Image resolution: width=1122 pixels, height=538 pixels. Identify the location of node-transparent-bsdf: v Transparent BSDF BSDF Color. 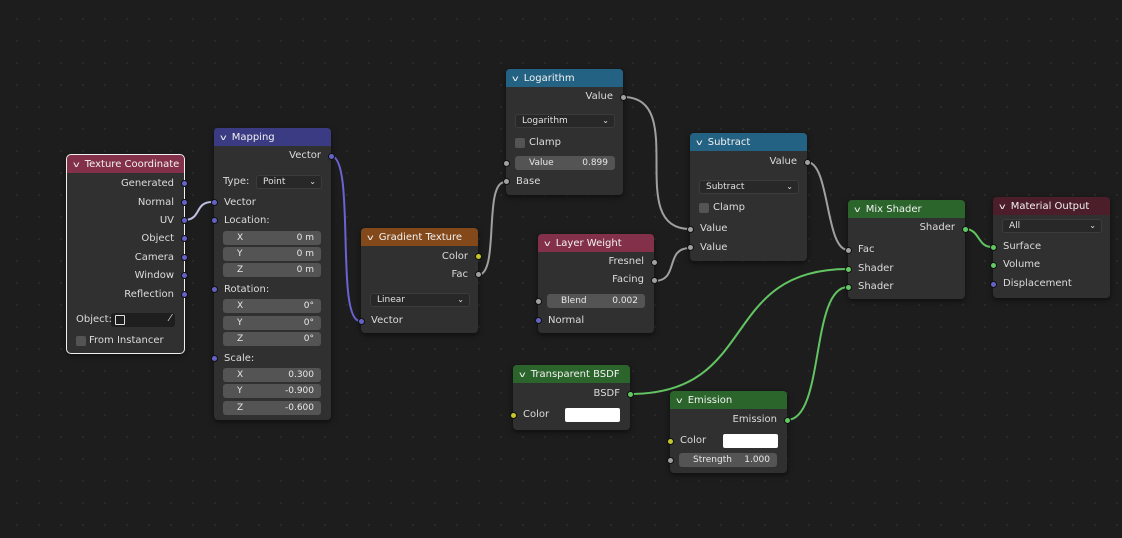
(572, 397).